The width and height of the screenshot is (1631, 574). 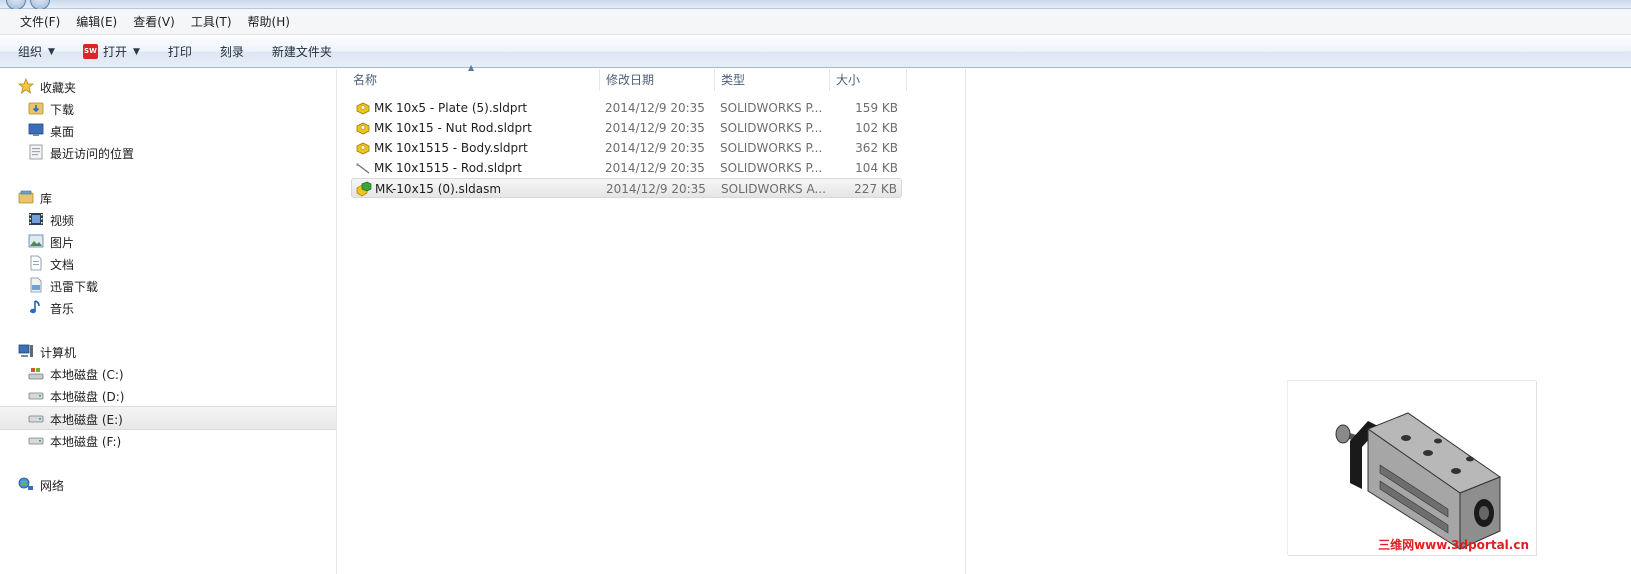 I want to click on nav-item-label: 文档, so click(x=62, y=265).